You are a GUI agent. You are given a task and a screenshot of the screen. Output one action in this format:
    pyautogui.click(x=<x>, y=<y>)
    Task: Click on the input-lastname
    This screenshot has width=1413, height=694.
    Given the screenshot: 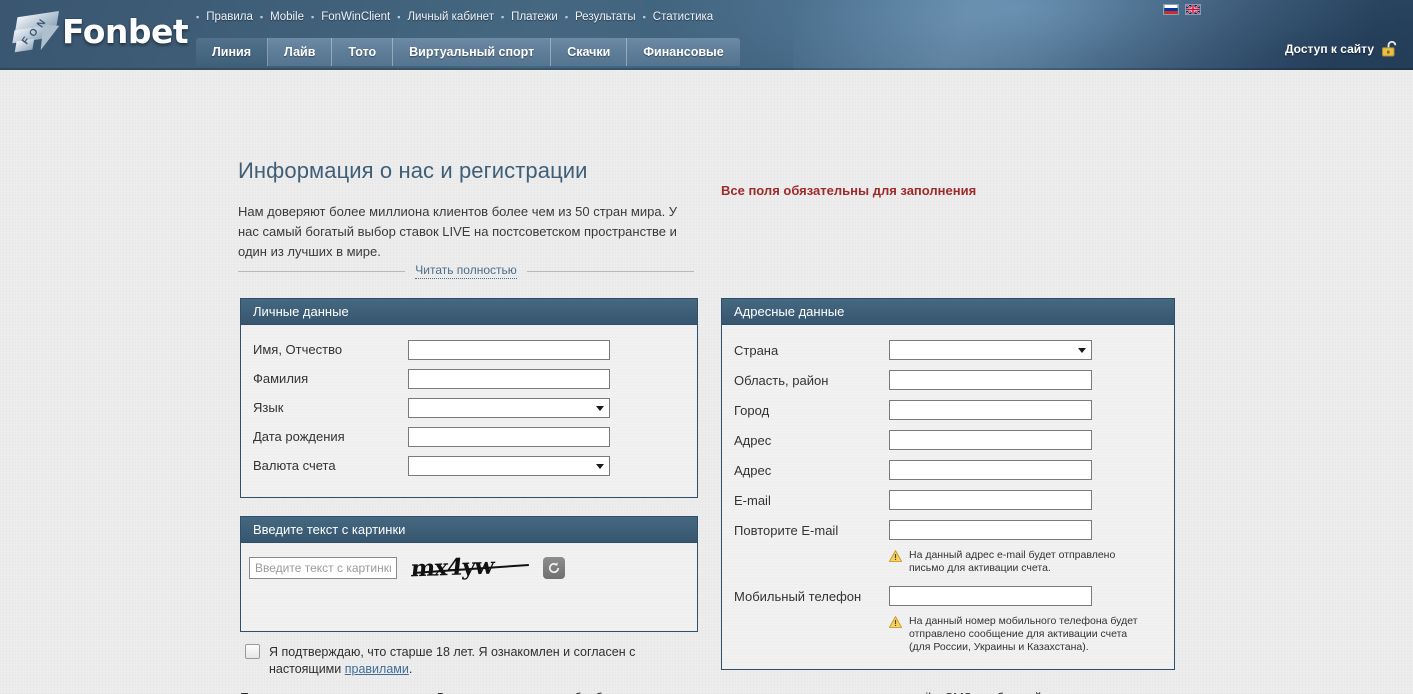 What is the action you would take?
    pyautogui.click(x=509, y=378)
    